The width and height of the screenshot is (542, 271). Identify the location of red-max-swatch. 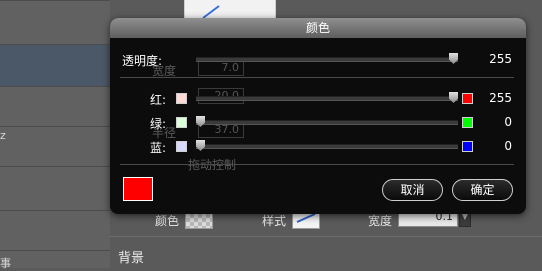
(467, 98).